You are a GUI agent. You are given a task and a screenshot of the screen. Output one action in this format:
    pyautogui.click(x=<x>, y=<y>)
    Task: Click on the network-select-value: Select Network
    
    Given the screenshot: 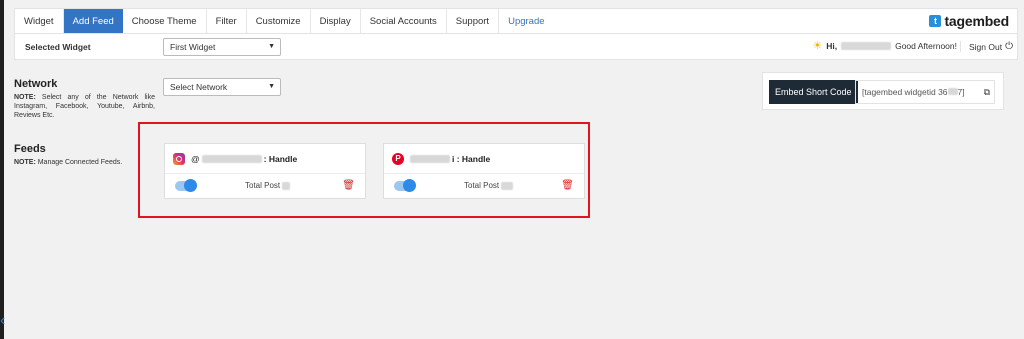 What is the action you would take?
    pyautogui.click(x=199, y=87)
    